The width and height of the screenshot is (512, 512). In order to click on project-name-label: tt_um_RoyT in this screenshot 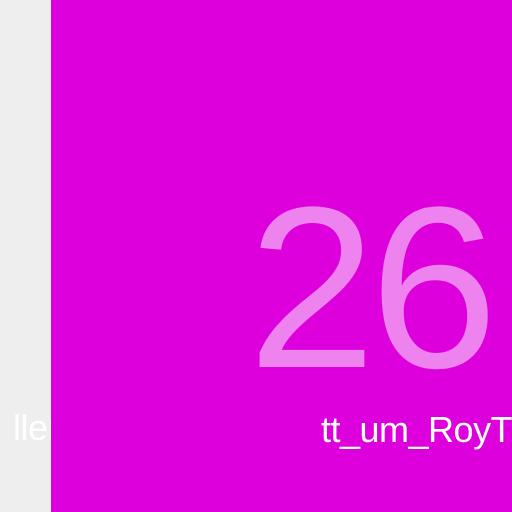, I will do `click(416, 429)`.